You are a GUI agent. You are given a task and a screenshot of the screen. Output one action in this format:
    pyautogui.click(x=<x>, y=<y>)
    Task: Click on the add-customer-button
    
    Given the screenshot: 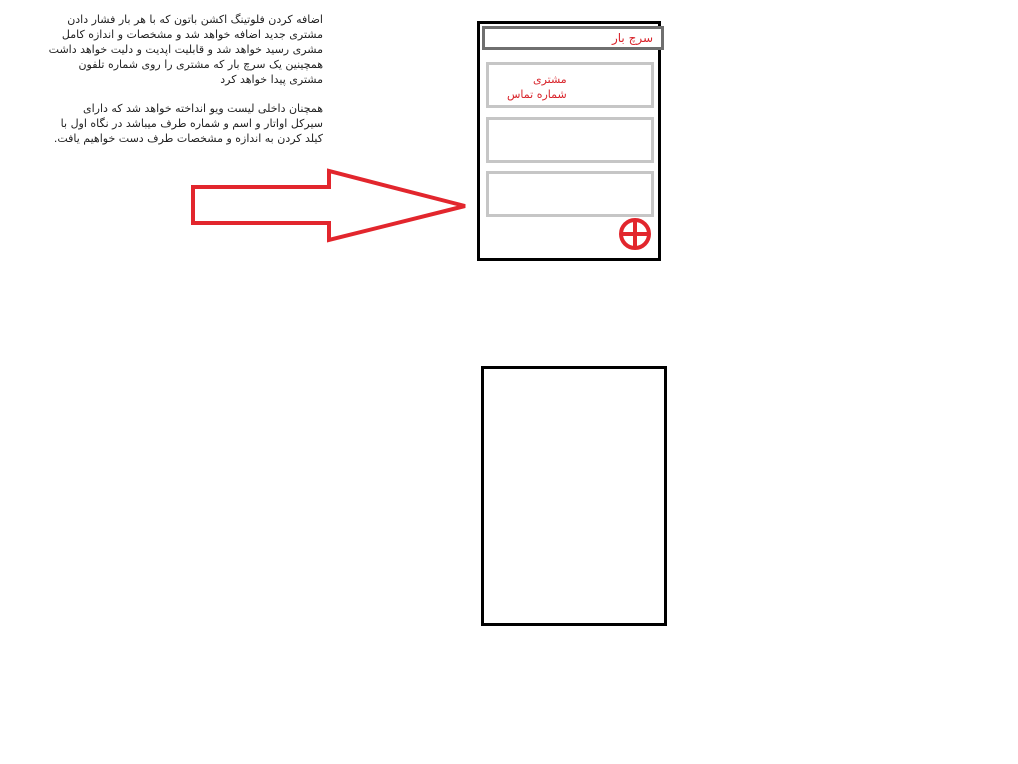 What is the action you would take?
    pyautogui.click(x=635, y=234)
    